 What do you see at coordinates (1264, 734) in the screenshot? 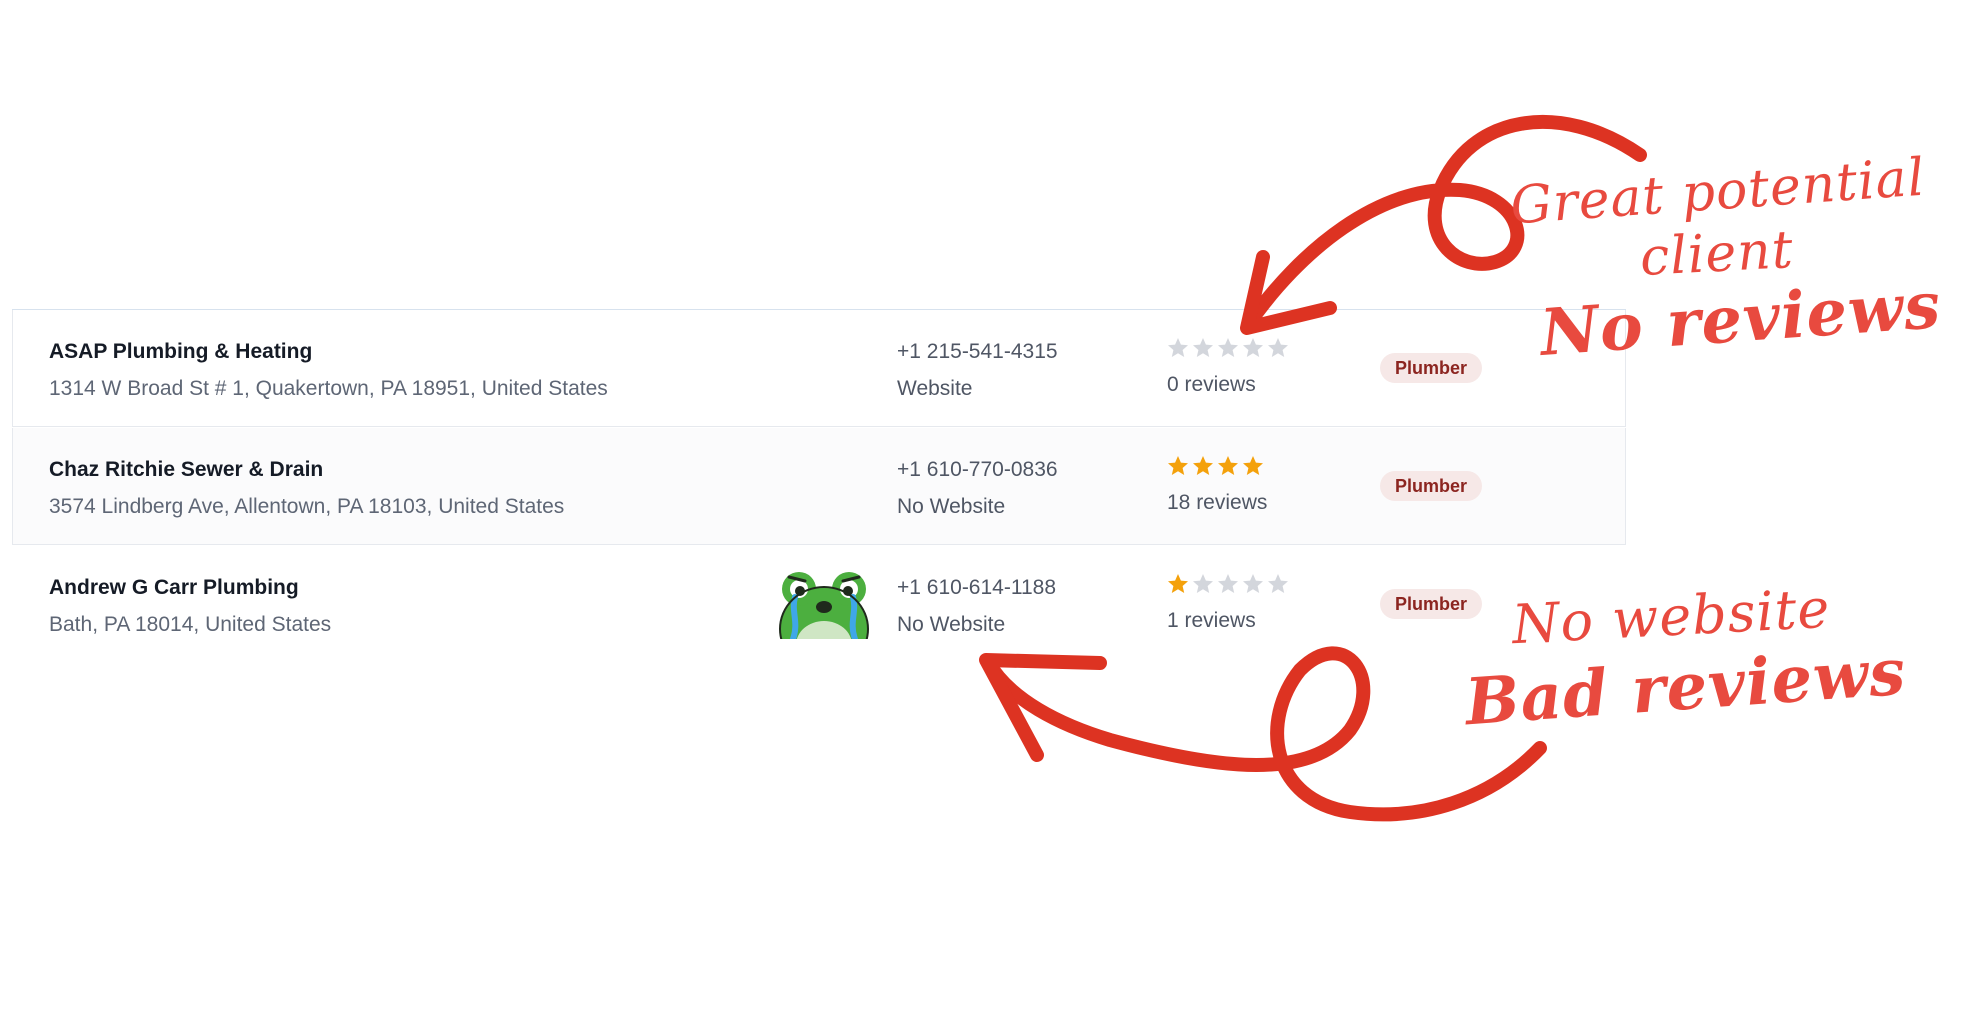
I see `bottom-arrow-stroke` at bounding box center [1264, 734].